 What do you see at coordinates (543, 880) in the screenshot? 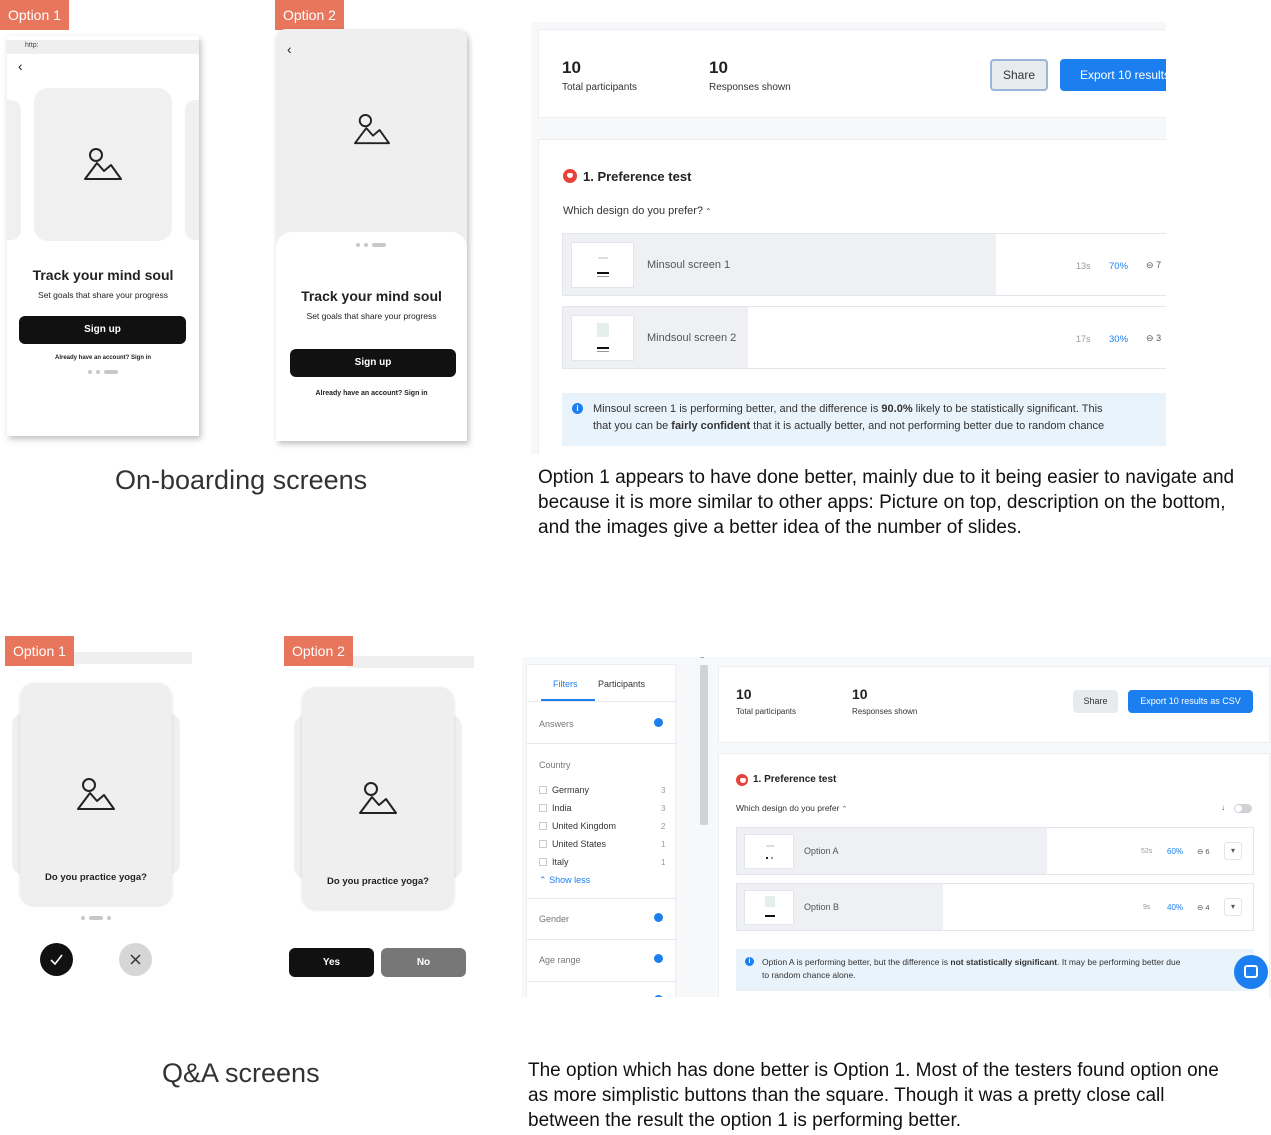
I see `chevron-up-icon: ⌃` at bounding box center [543, 880].